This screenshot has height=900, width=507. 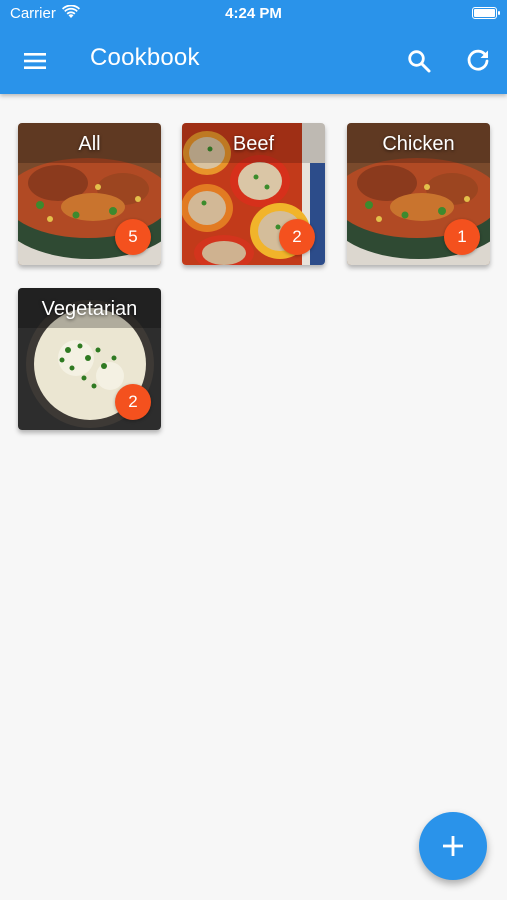 I want to click on recipe-count-badge: 5, so click(x=133, y=237).